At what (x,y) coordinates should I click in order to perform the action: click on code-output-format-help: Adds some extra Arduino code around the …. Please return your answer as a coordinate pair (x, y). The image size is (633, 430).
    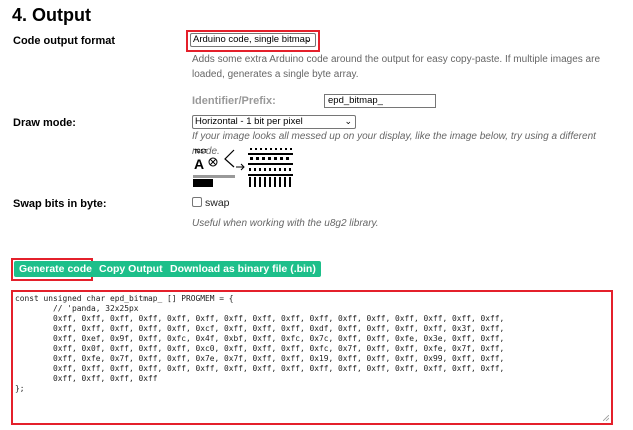
    Looking at the image, I should click on (396, 67).